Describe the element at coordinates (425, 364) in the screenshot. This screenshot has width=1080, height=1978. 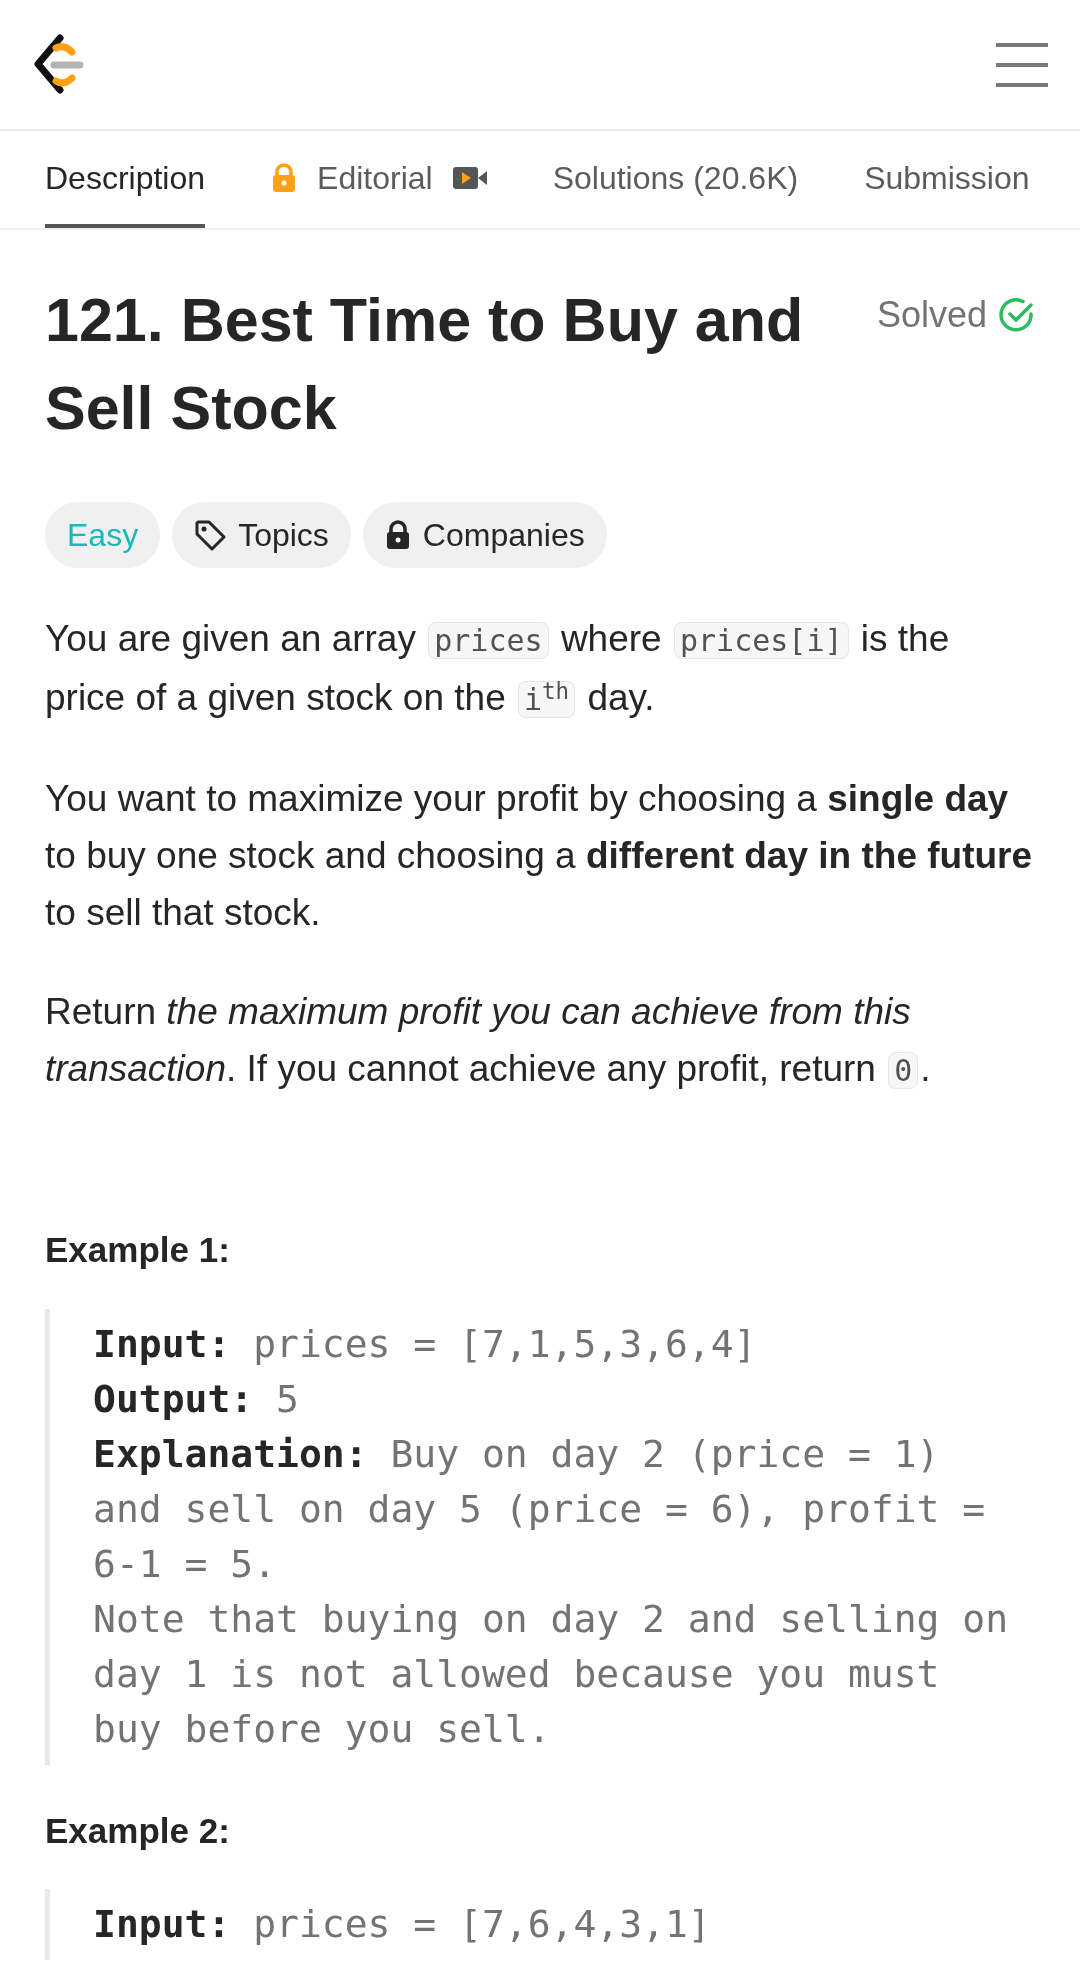
I see `problem-title: 121. Best Time to Buy and Sell Stock` at that location.